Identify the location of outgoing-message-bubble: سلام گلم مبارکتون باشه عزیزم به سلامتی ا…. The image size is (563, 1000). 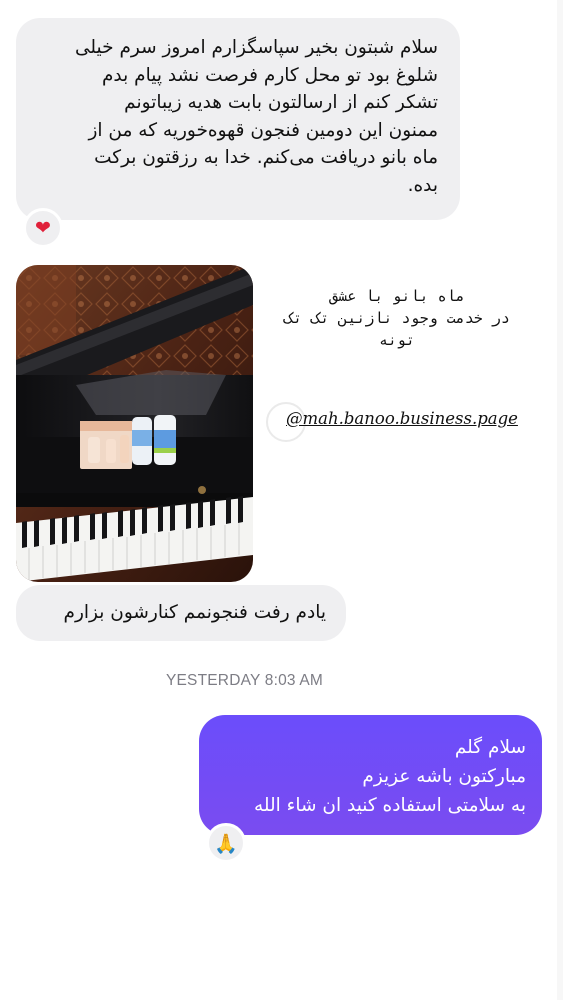
(370, 775).